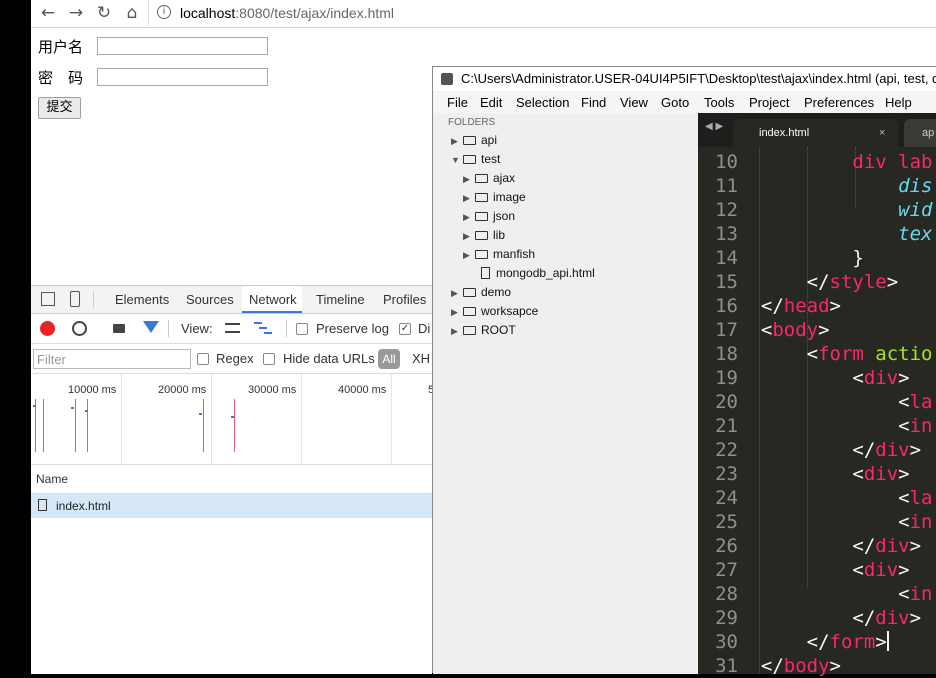 The height and width of the screenshot is (678, 936). I want to click on menu-file: File, so click(457, 102).